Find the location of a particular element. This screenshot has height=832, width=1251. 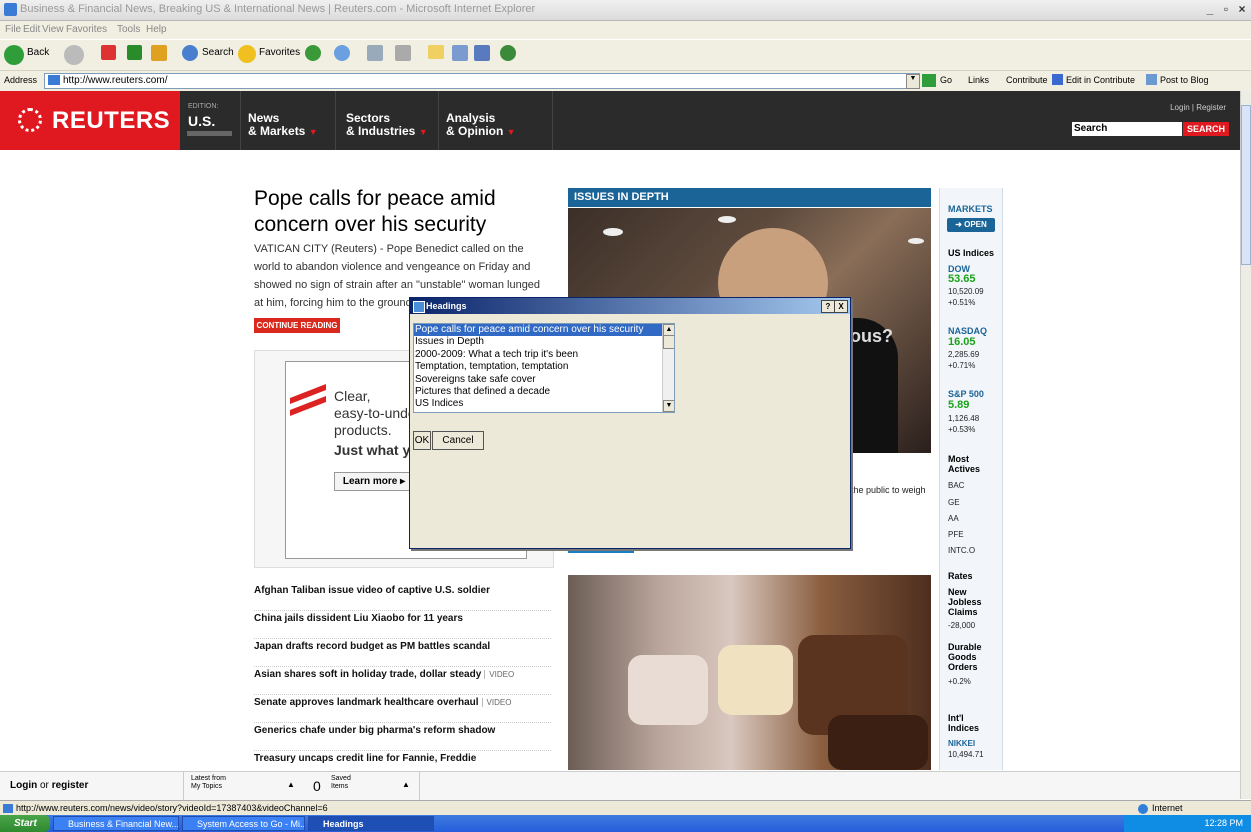

go-button: Go is located at coordinates (946, 80).